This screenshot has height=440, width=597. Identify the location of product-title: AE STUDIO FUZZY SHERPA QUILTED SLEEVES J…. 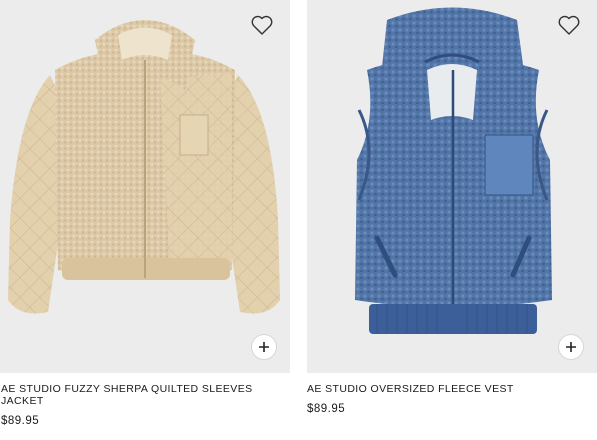
(135, 395).